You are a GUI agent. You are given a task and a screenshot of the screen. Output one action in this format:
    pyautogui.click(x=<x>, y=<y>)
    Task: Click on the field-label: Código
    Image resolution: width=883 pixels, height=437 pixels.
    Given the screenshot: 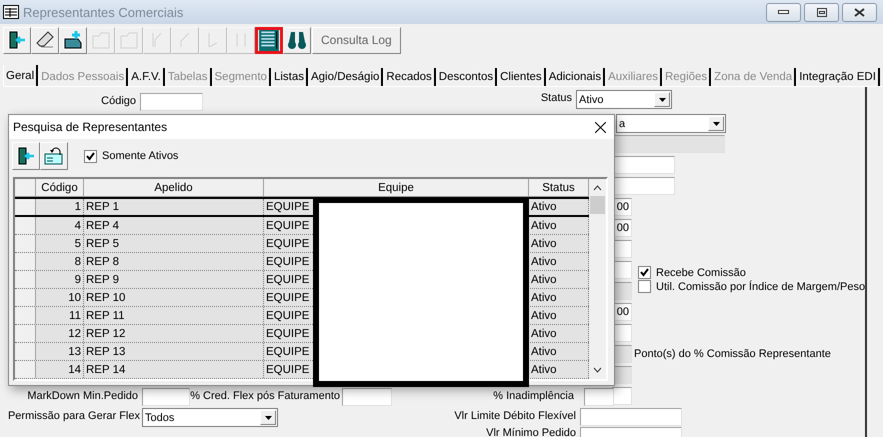 What is the action you would take?
    pyautogui.click(x=118, y=101)
    